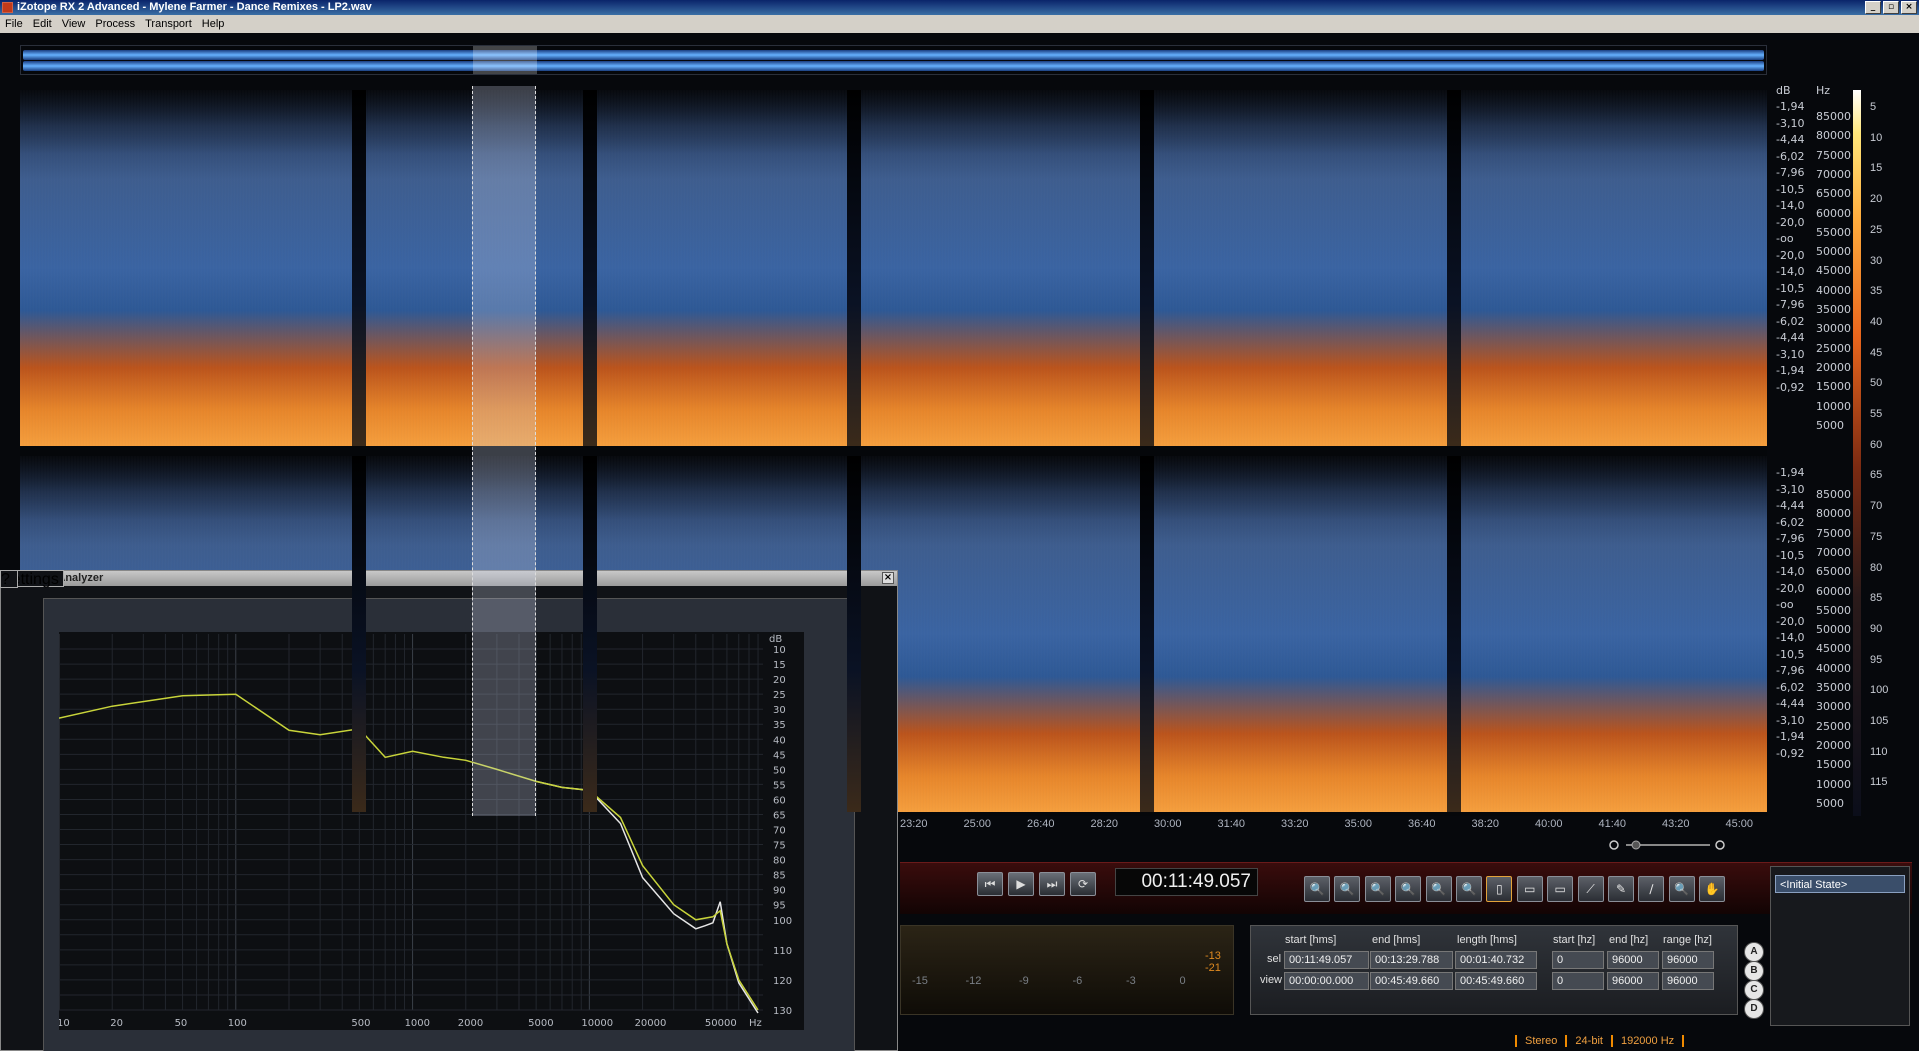 This screenshot has height=1051, width=1919. Describe the element at coordinates (1560, 889) in the screenshot. I see `freq-select-icon: ▭` at that location.